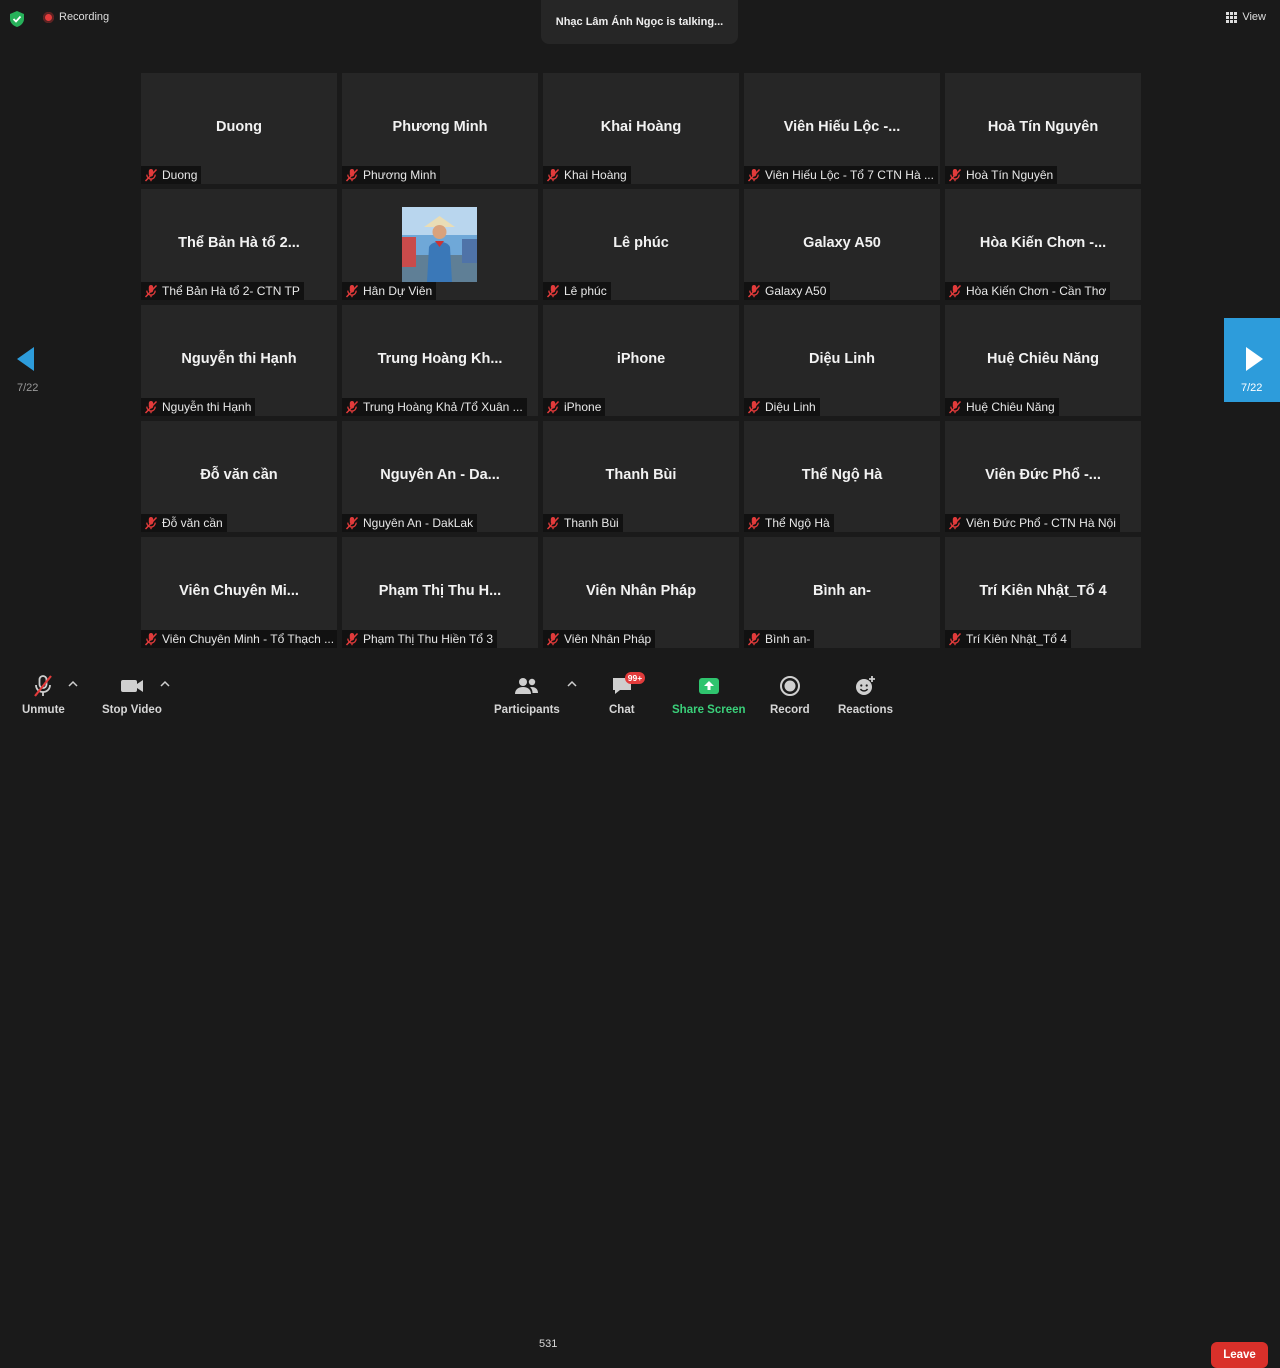 This screenshot has width=1280, height=1368. I want to click on participant-display-name: Duong, so click(239, 127).